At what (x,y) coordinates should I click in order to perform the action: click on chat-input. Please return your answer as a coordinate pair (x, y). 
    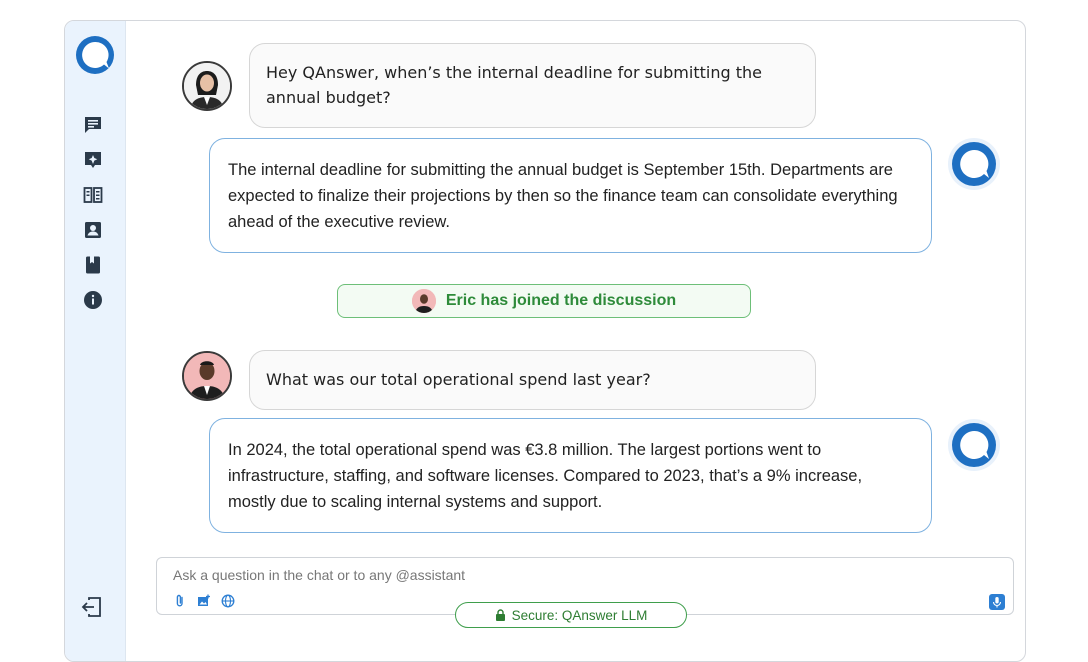
    Looking at the image, I should click on (523, 575).